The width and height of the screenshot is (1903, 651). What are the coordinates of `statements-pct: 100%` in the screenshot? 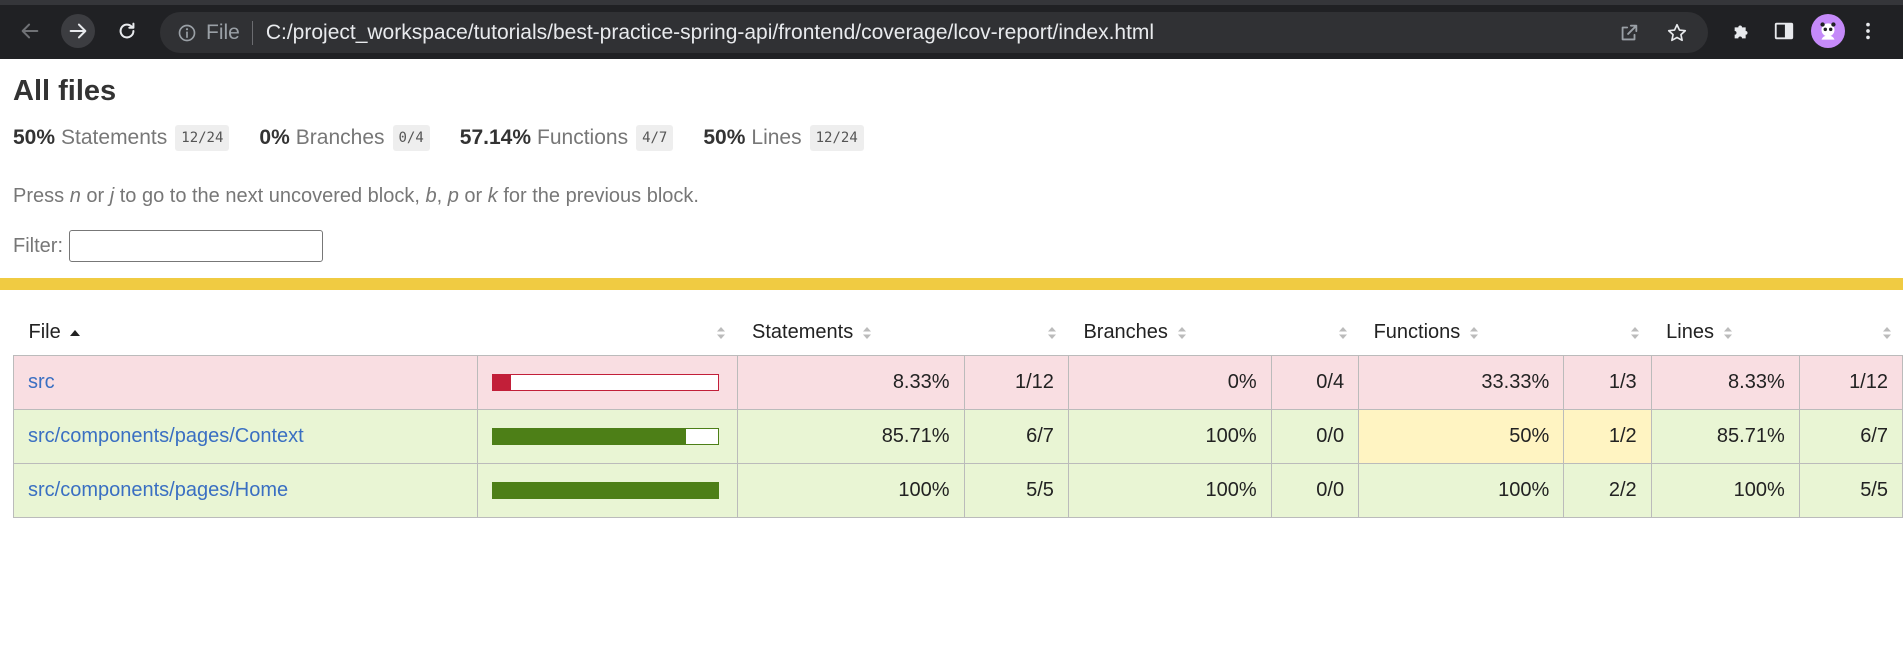 It's located at (850, 490).